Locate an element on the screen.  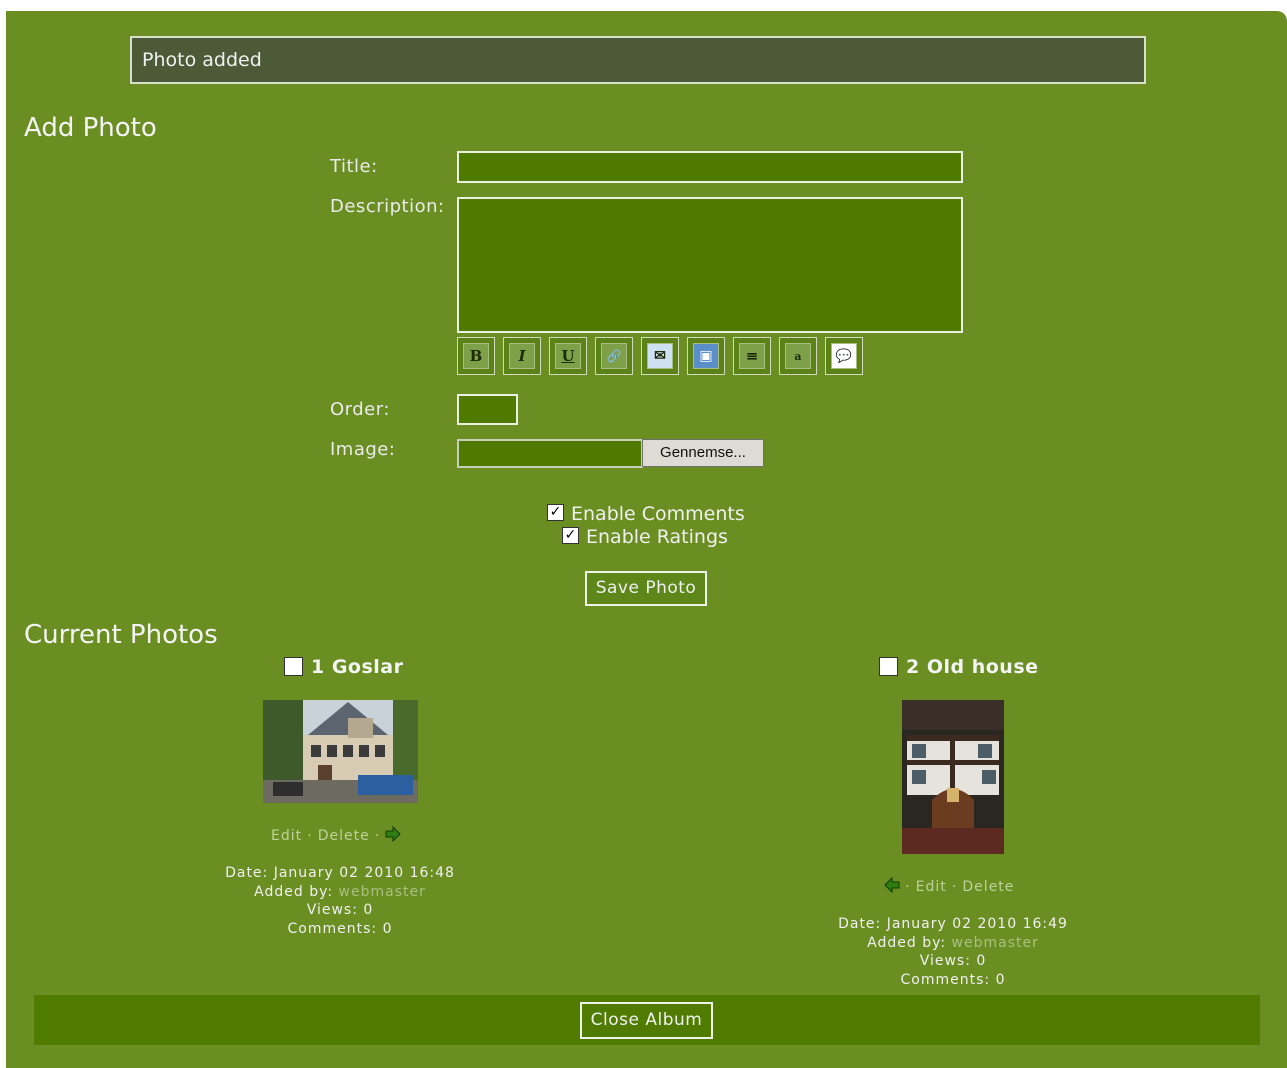
formatting-toolbar: B I U 🔗 ✉ ▣ ≡ a 💬 is located at coordinates (667, 357).